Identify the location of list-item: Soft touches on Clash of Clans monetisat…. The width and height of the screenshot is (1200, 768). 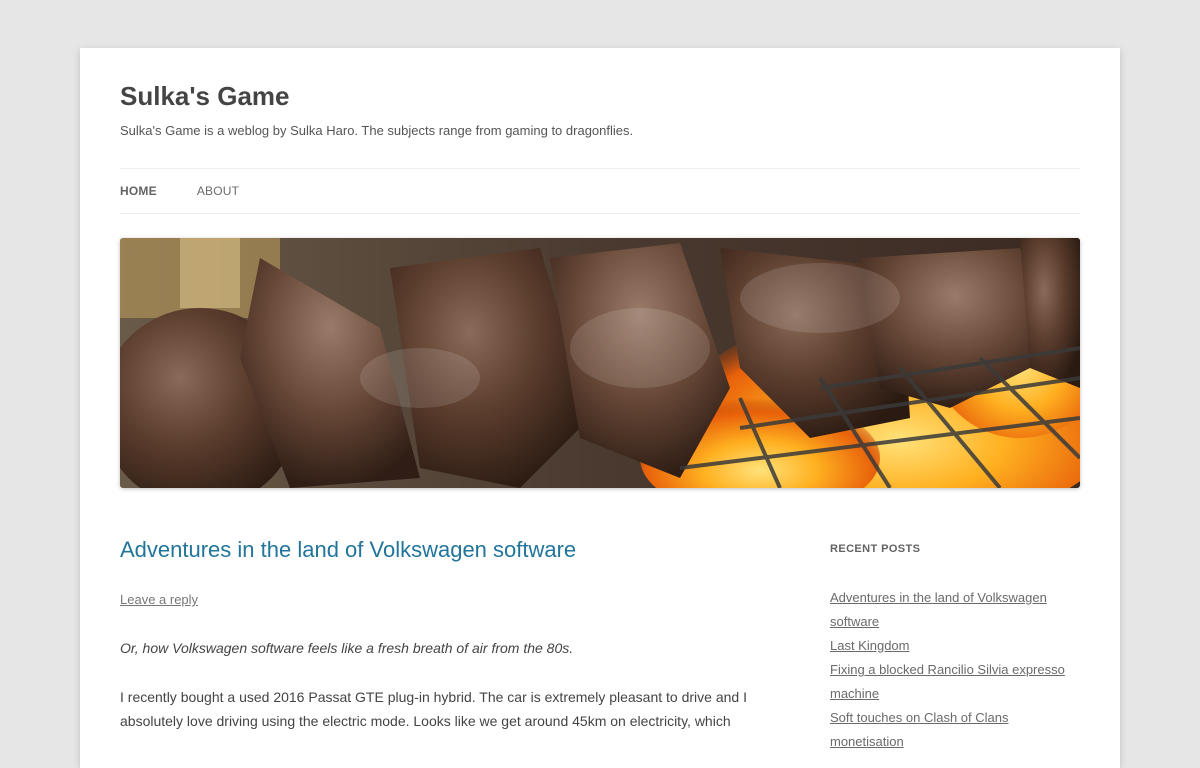
(955, 730).